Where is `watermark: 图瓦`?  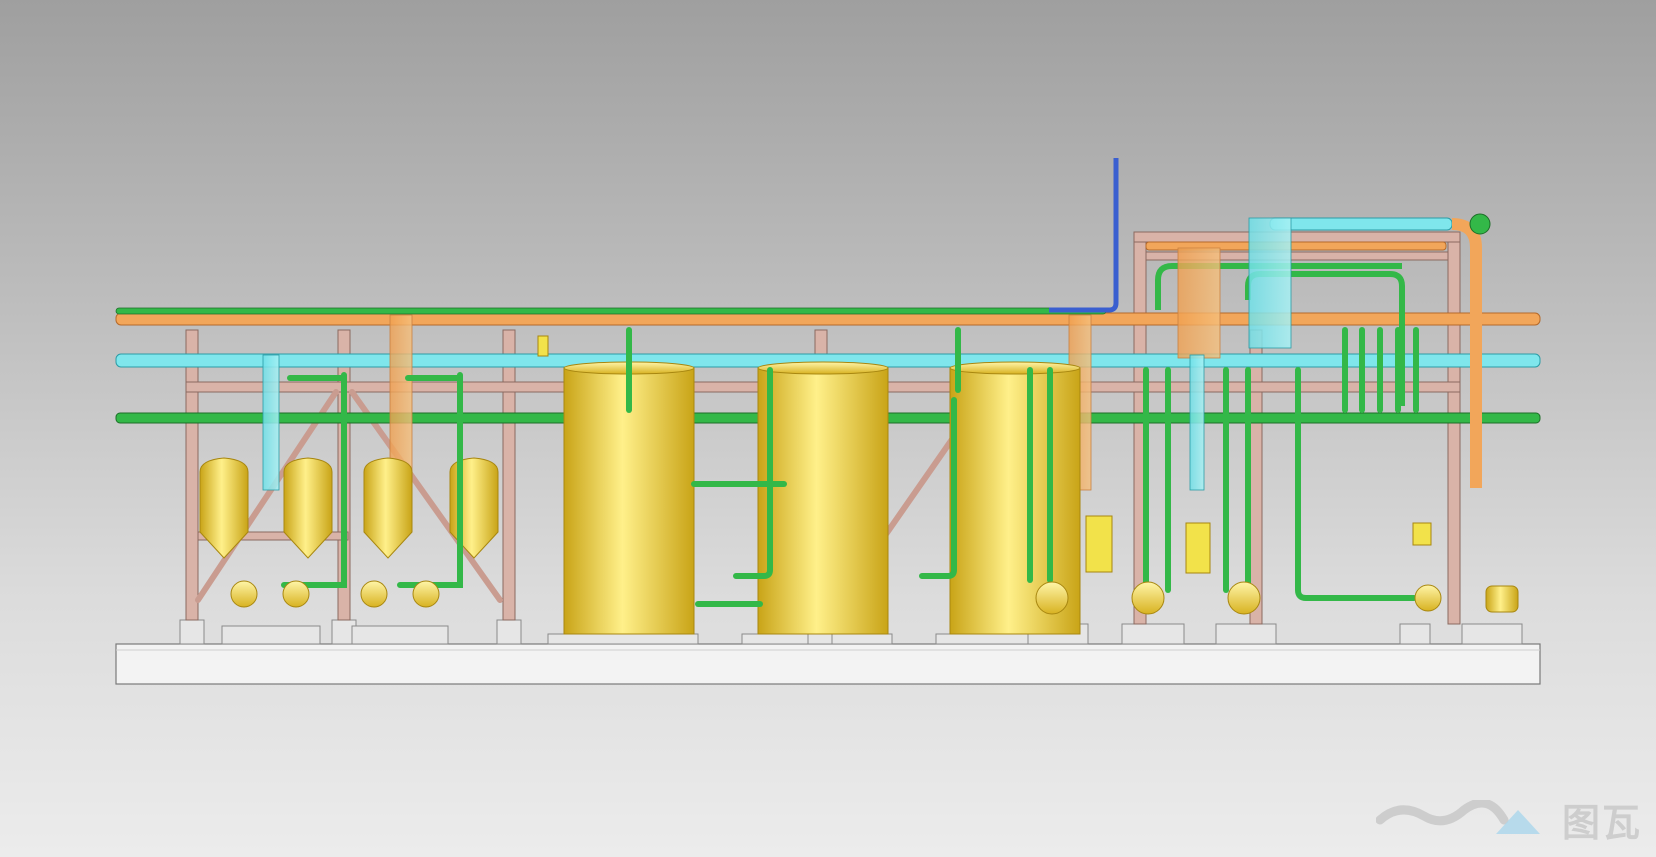 watermark: 图瓦 is located at coordinates (1508, 819).